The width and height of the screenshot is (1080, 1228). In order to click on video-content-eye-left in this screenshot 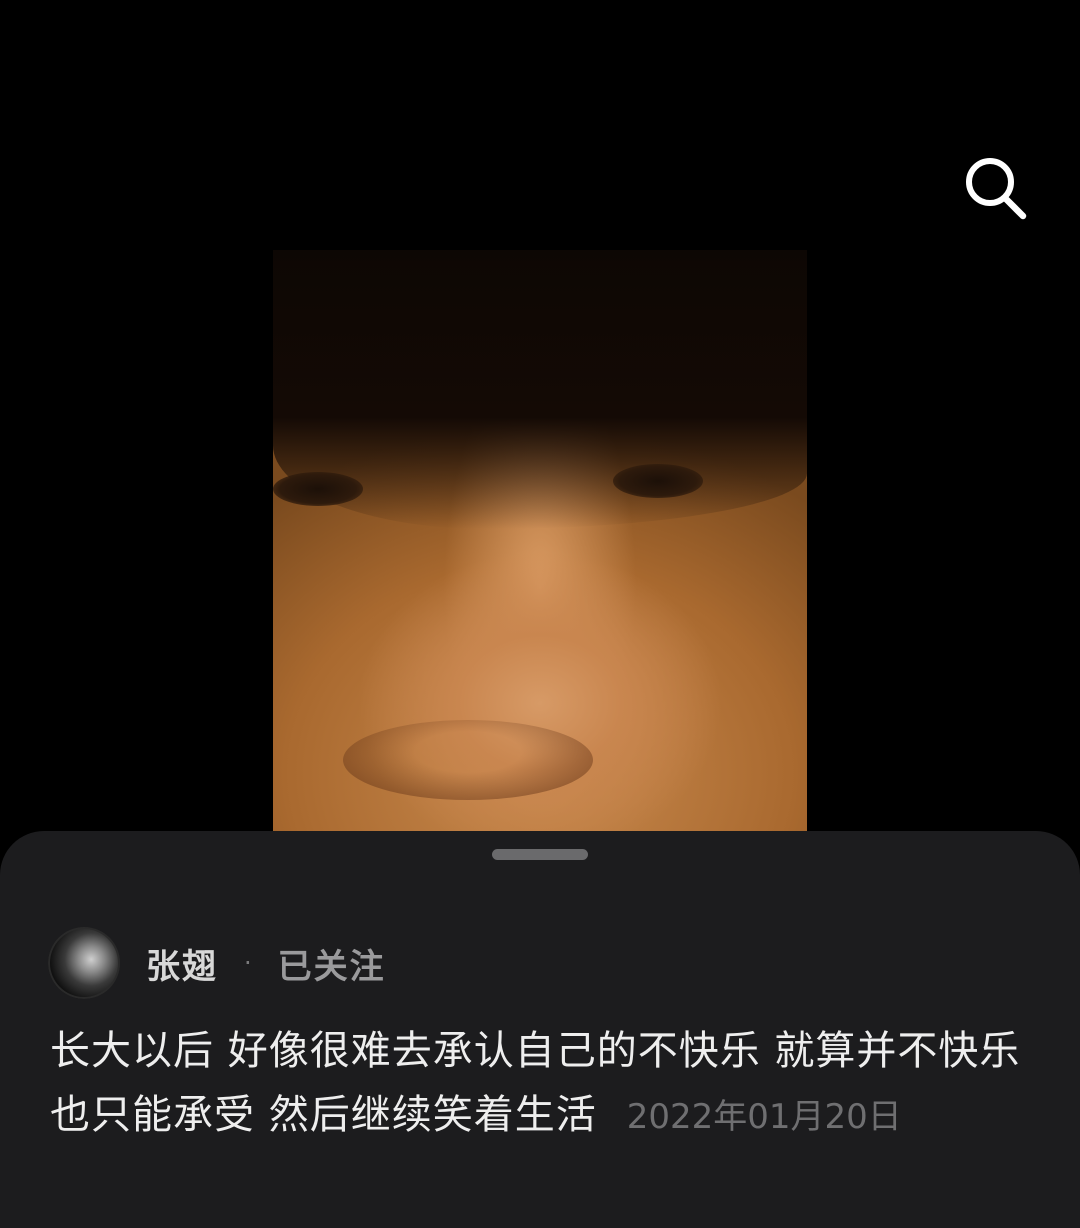, I will do `click(318, 489)`.